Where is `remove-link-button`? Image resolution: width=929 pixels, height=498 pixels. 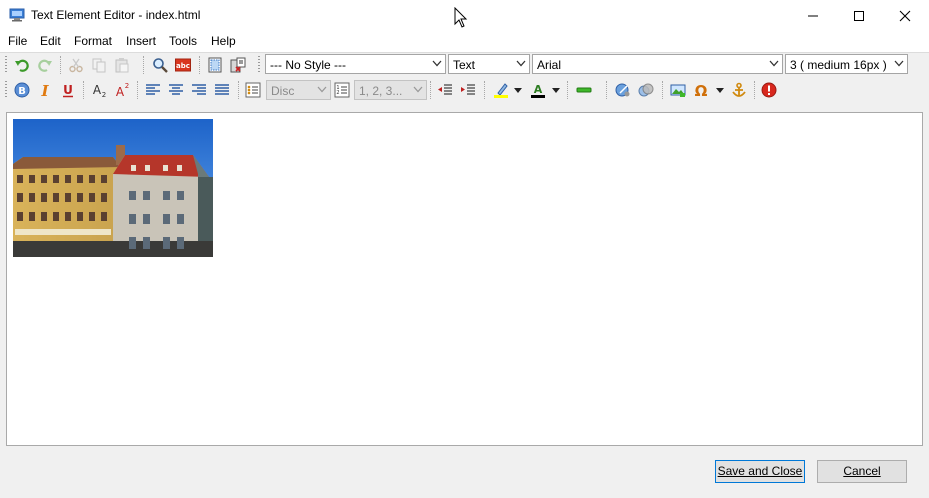 remove-link-button is located at coordinates (646, 90).